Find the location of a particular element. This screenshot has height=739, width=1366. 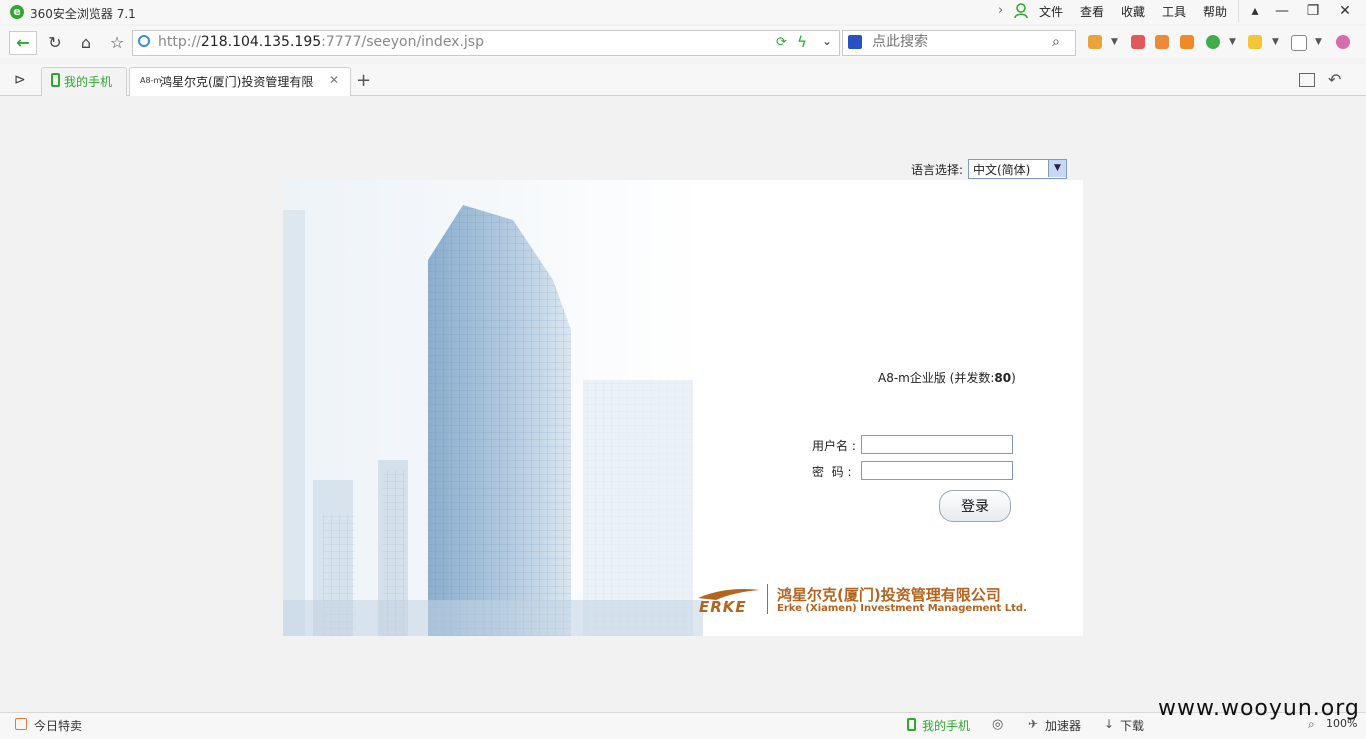

network-icon: ◎ is located at coordinates (997, 724).